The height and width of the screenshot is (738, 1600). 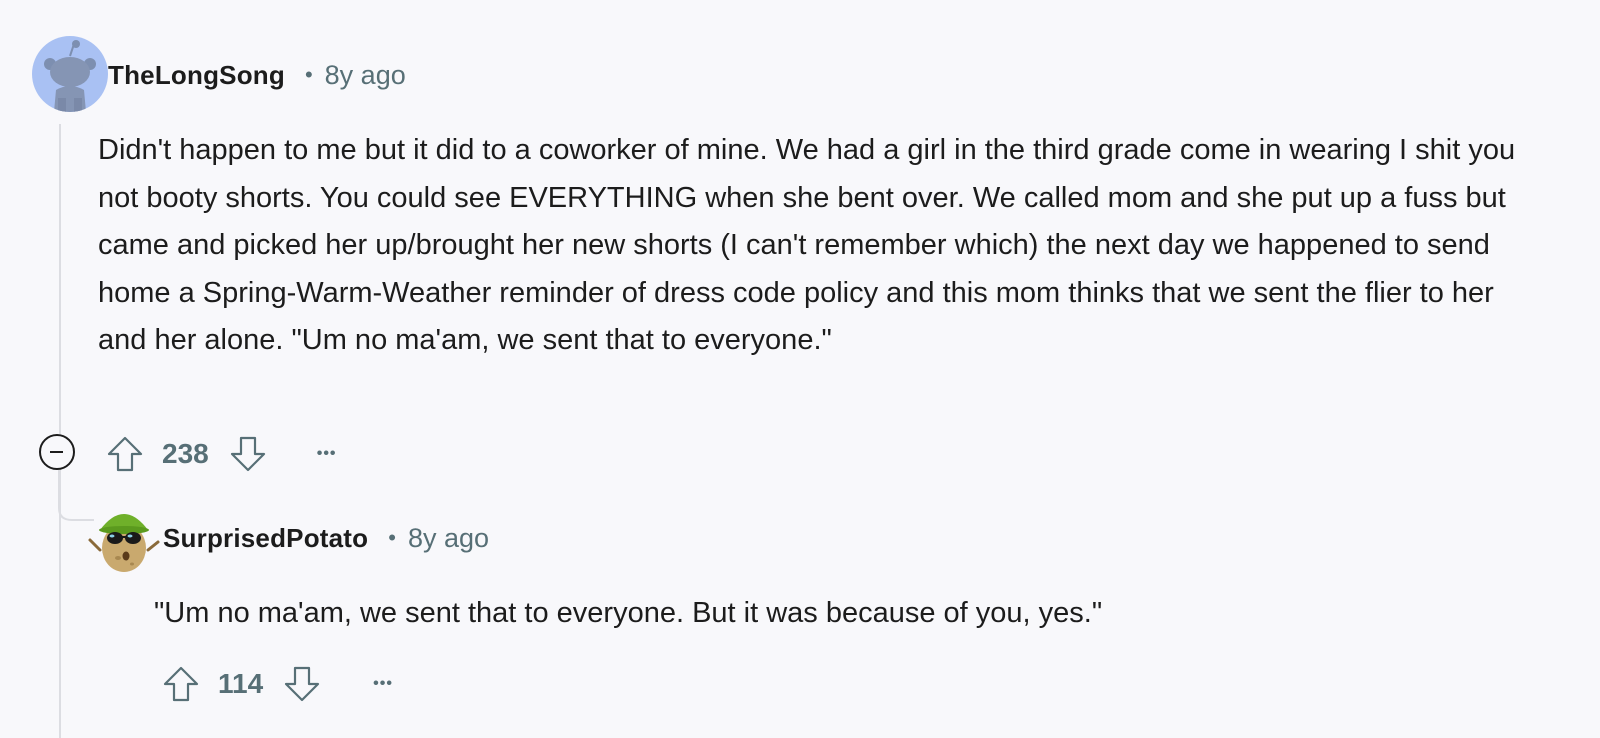 What do you see at coordinates (57, 452) in the screenshot?
I see `collapse-button` at bounding box center [57, 452].